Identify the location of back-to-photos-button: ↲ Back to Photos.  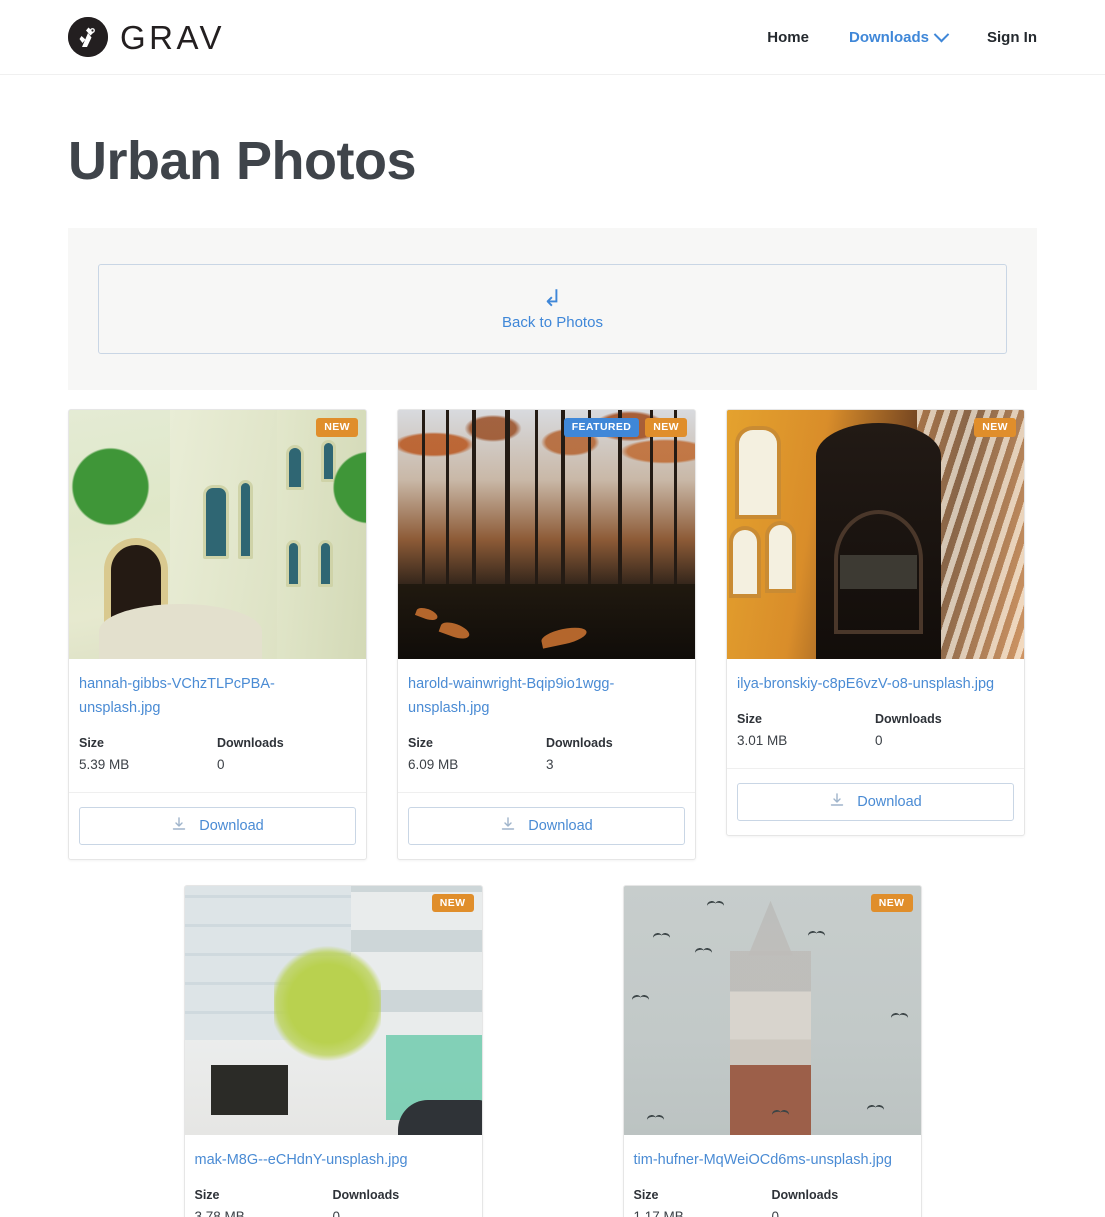
(552, 309).